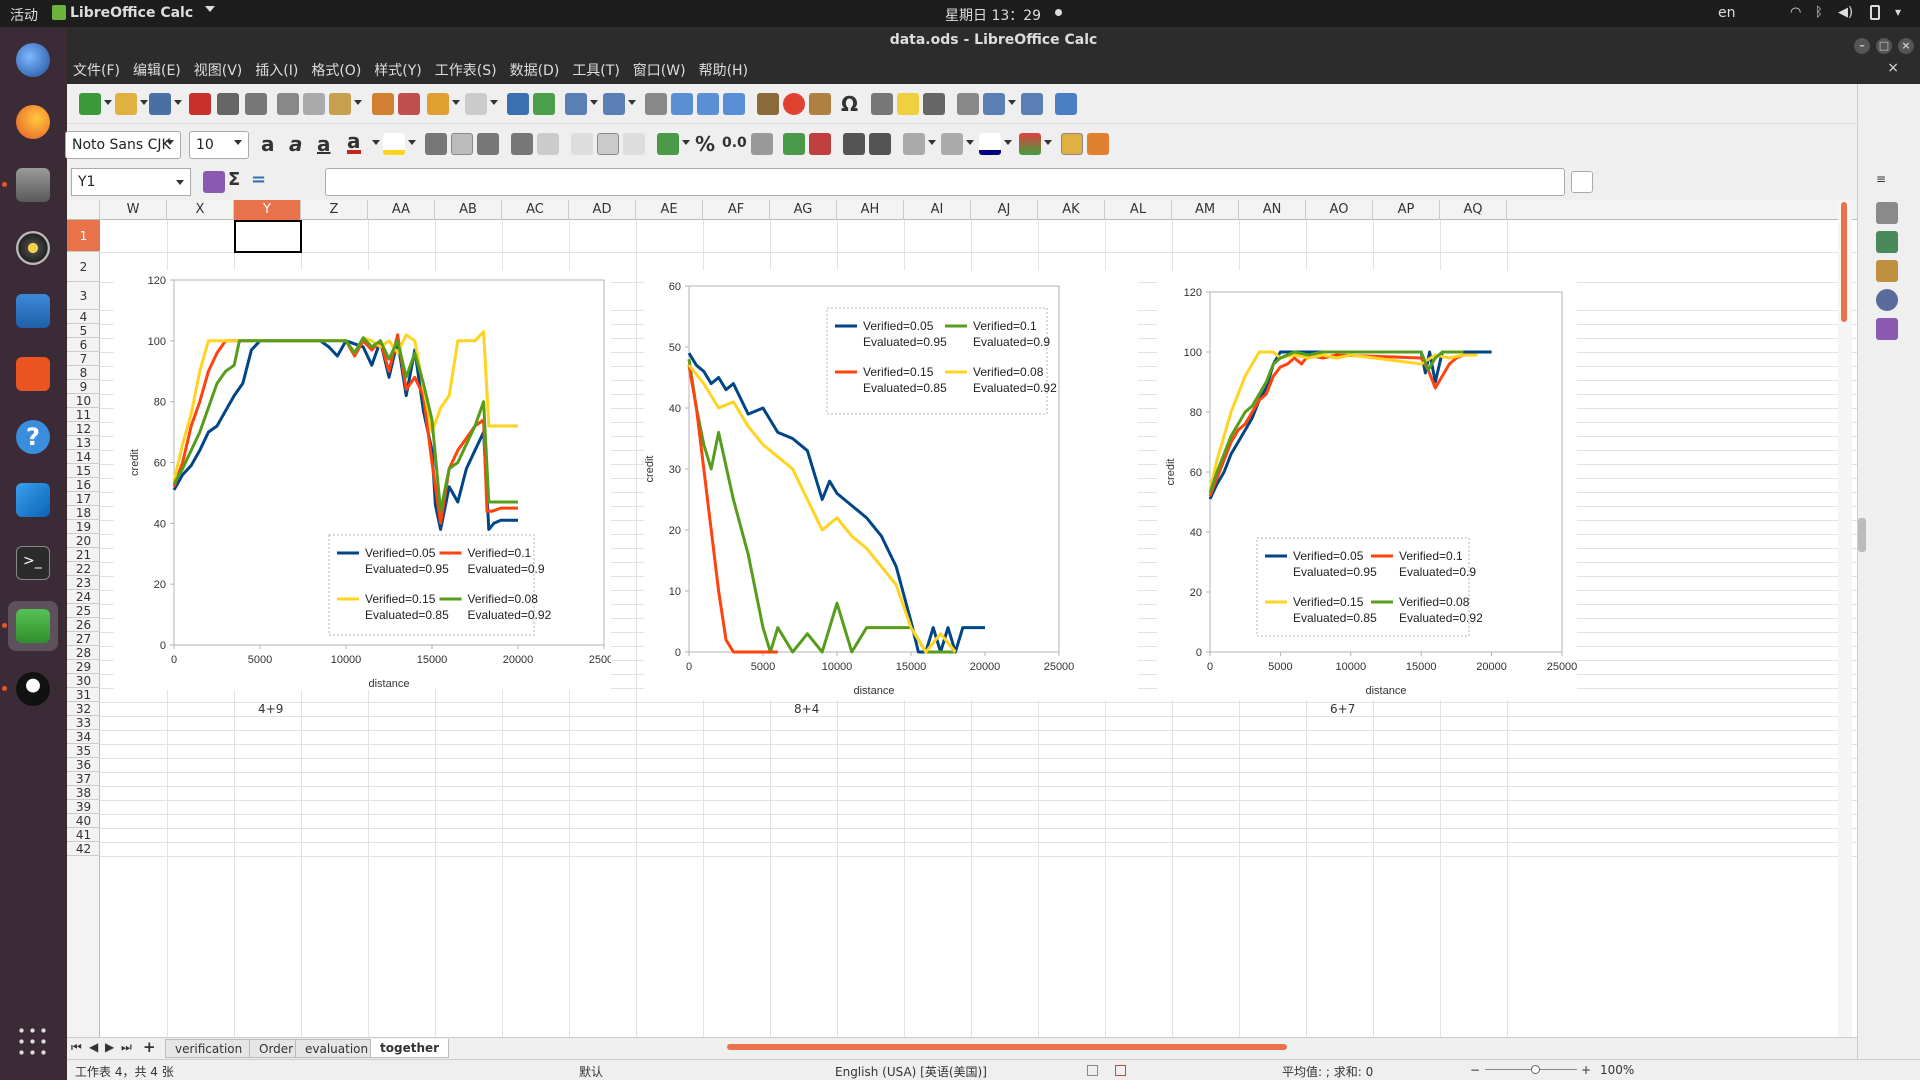  I want to click on row-height-icon, so click(1072, 144).